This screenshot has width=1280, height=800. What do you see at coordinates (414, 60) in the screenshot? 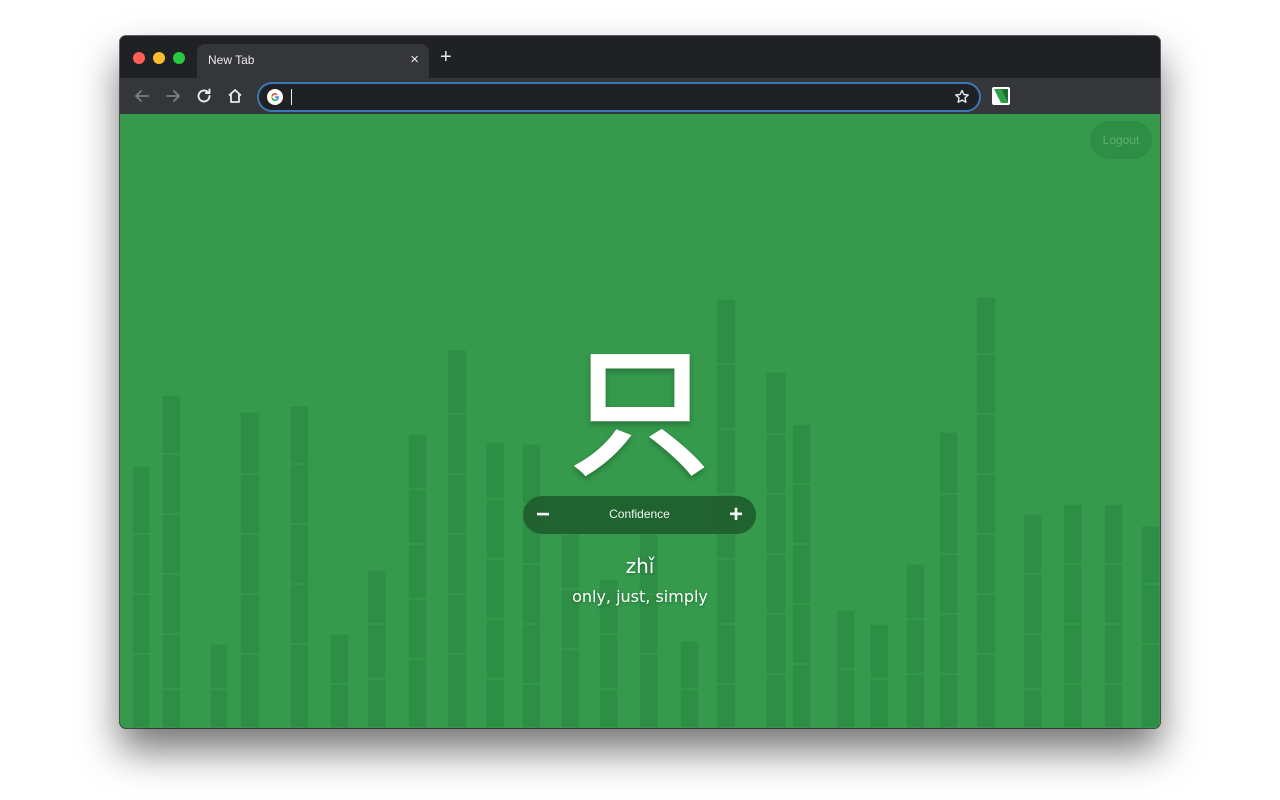
I see `tab-close-icon: ×` at bounding box center [414, 60].